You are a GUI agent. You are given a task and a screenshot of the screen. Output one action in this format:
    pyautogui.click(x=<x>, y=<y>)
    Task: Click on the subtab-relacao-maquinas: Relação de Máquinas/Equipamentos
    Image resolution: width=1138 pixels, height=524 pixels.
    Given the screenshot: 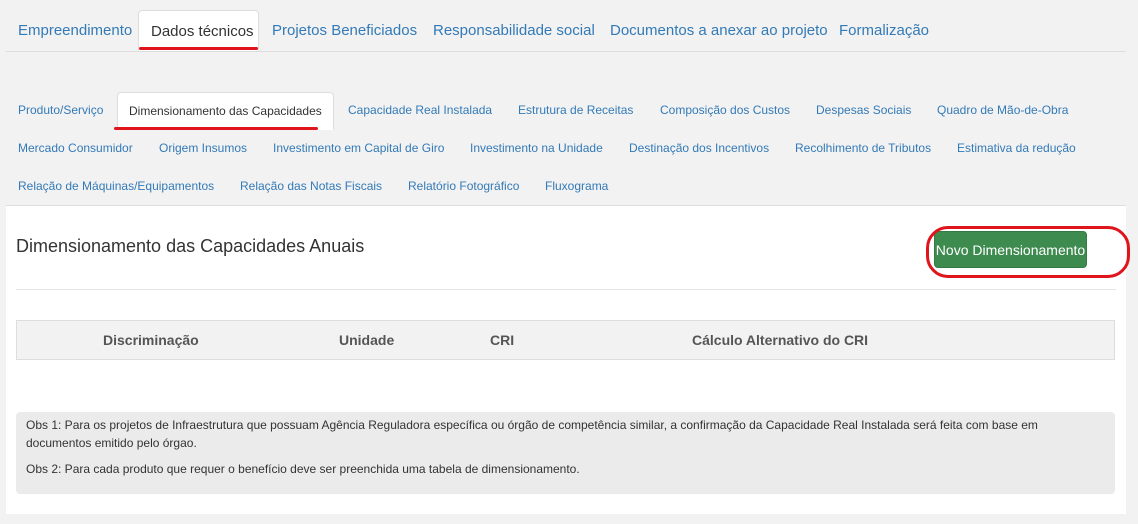 What is the action you would take?
    pyautogui.click(x=116, y=186)
    